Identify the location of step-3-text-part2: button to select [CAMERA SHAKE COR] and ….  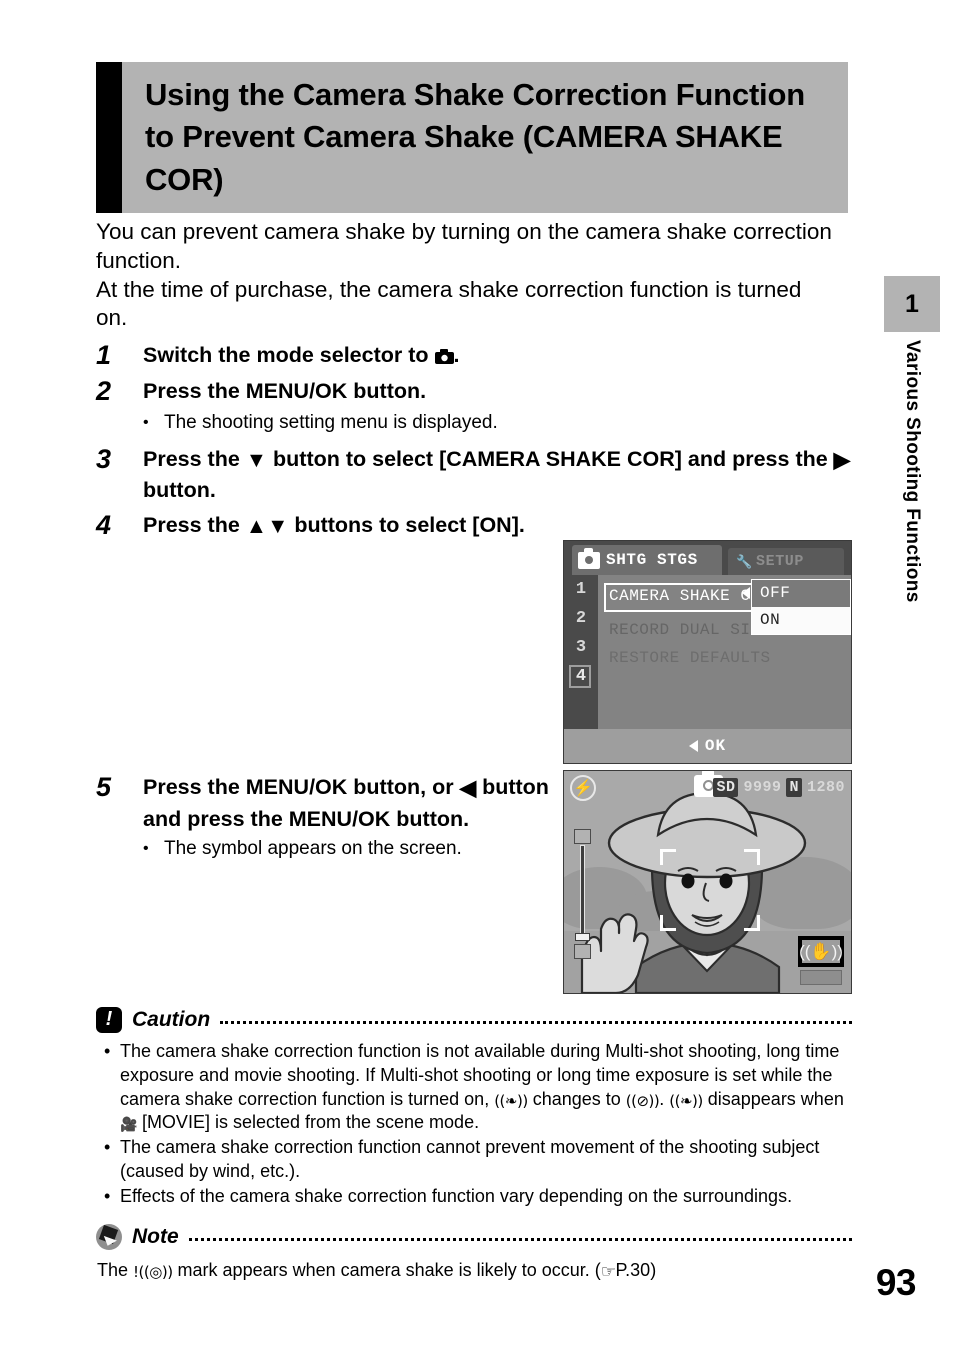
(550, 458).